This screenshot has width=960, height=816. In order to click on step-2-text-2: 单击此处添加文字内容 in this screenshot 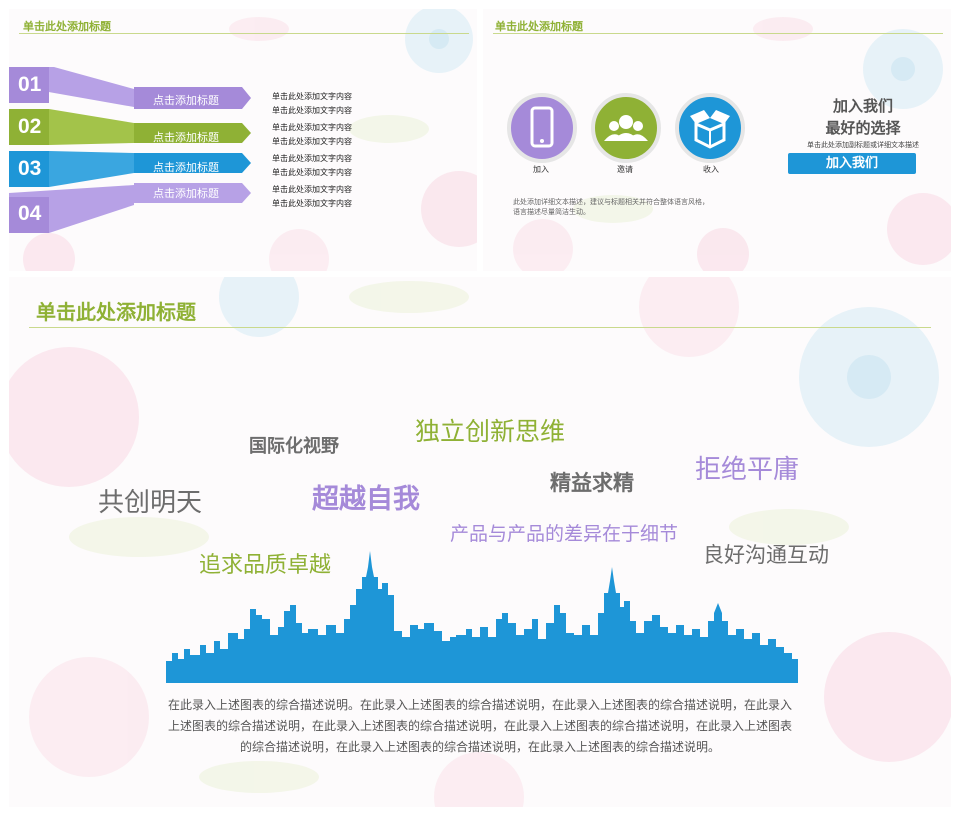, I will do `click(312, 141)`.